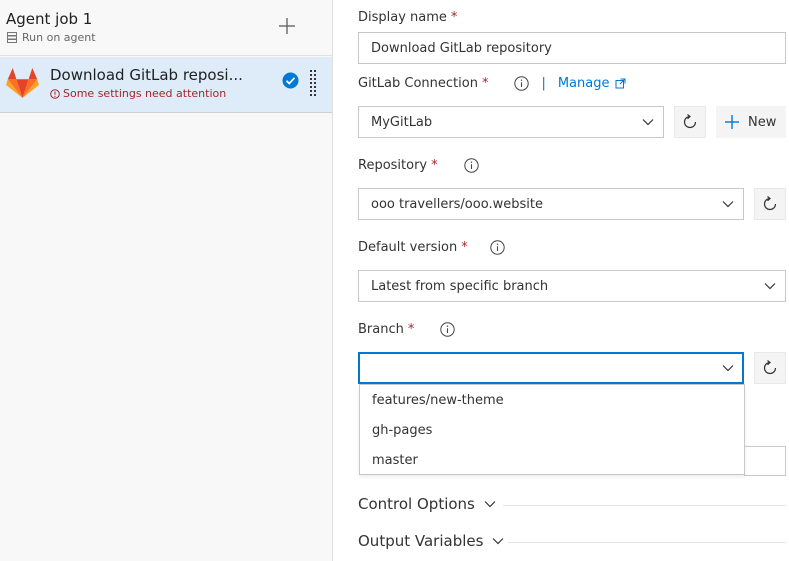 This screenshot has width=789, height=561. I want to click on branch-label: Branch *, so click(407, 329).